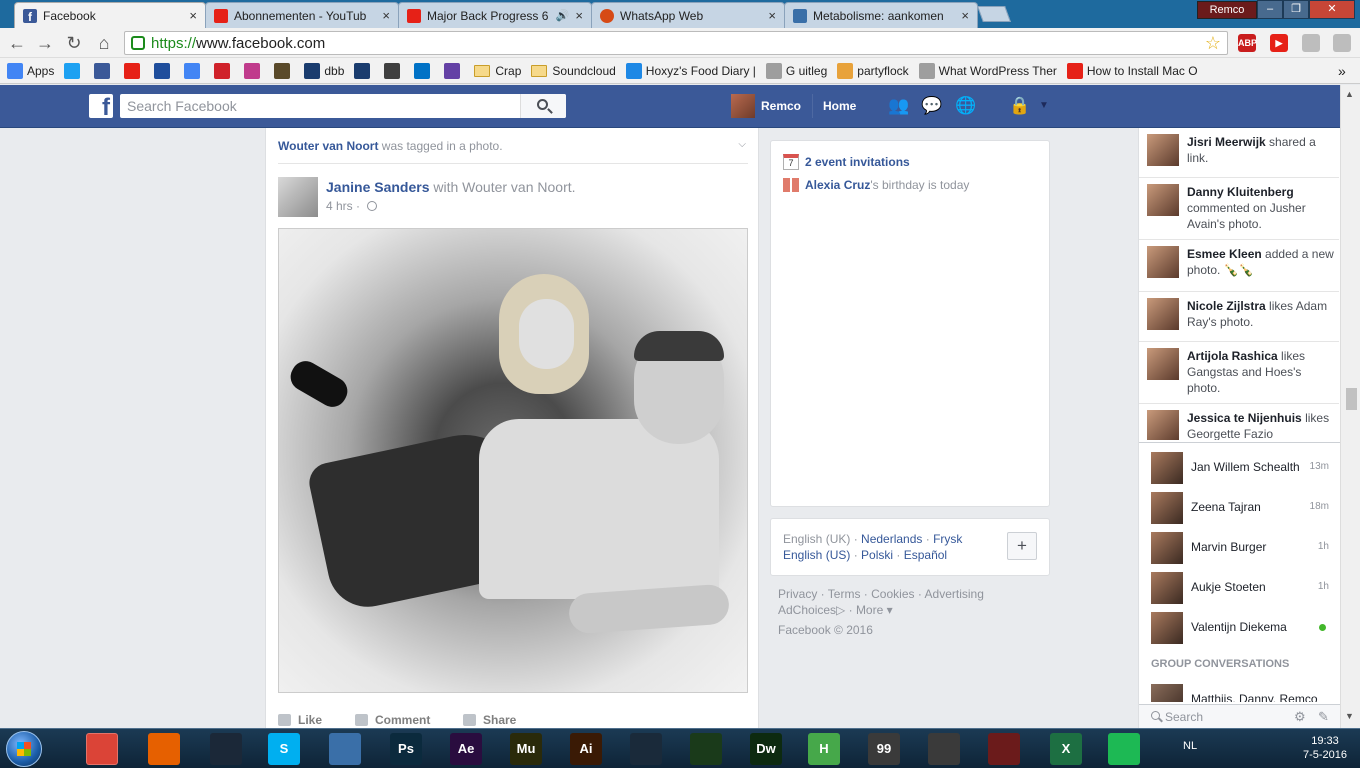 This screenshot has height=768, width=1360. I want to click on new-tab-button, so click(994, 14).